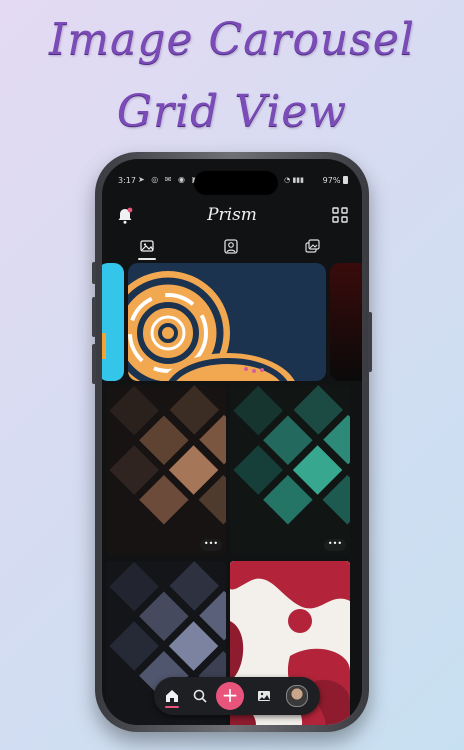 Image resolution: width=464 pixels, height=750 pixels. What do you see at coordinates (147, 259) in the screenshot?
I see `active-tab-indicator` at bounding box center [147, 259].